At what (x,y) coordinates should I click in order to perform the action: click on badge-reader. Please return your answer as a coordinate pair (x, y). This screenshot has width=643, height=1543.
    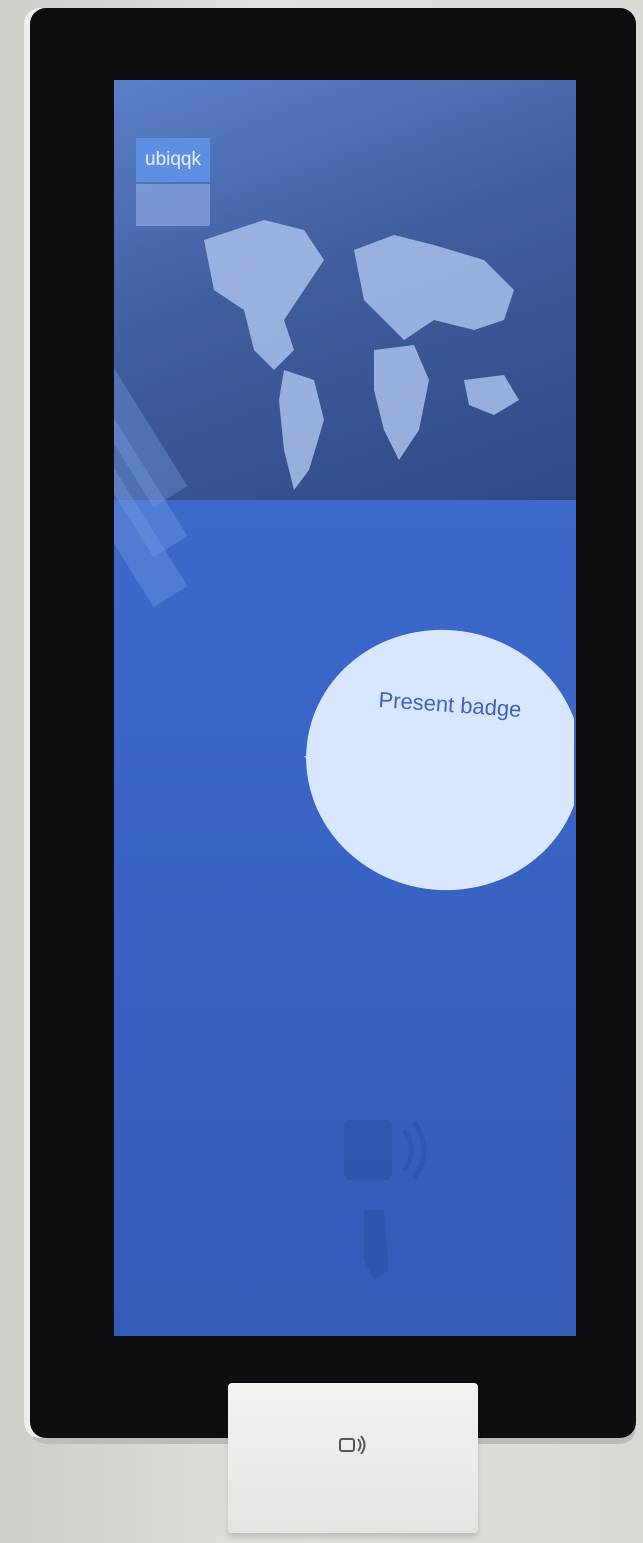
    Looking at the image, I should click on (353, 1458).